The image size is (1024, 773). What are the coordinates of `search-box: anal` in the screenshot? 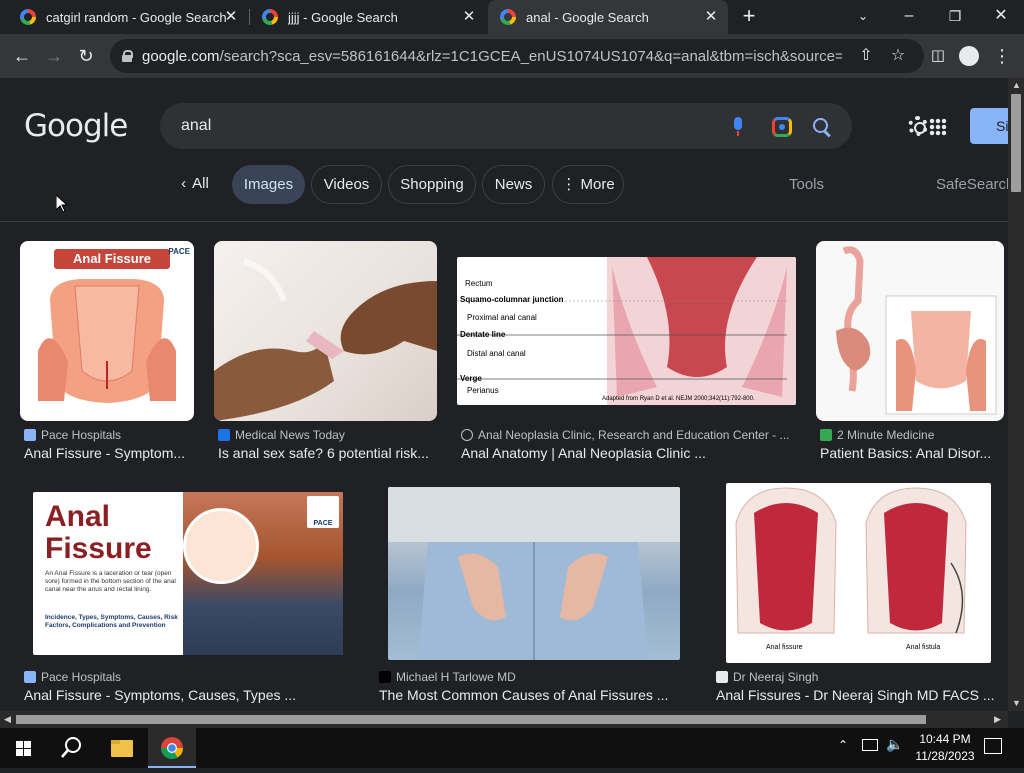 It's located at (506, 126).